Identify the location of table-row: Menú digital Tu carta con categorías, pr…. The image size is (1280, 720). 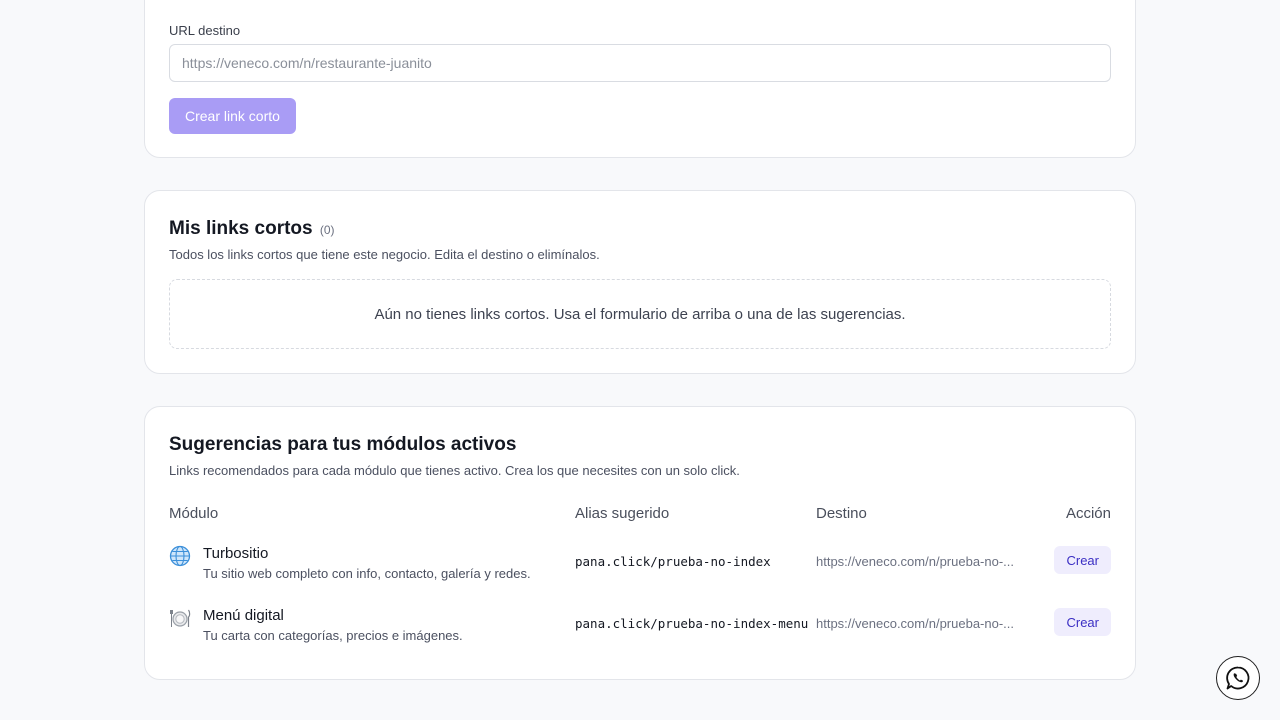
(640, 627).